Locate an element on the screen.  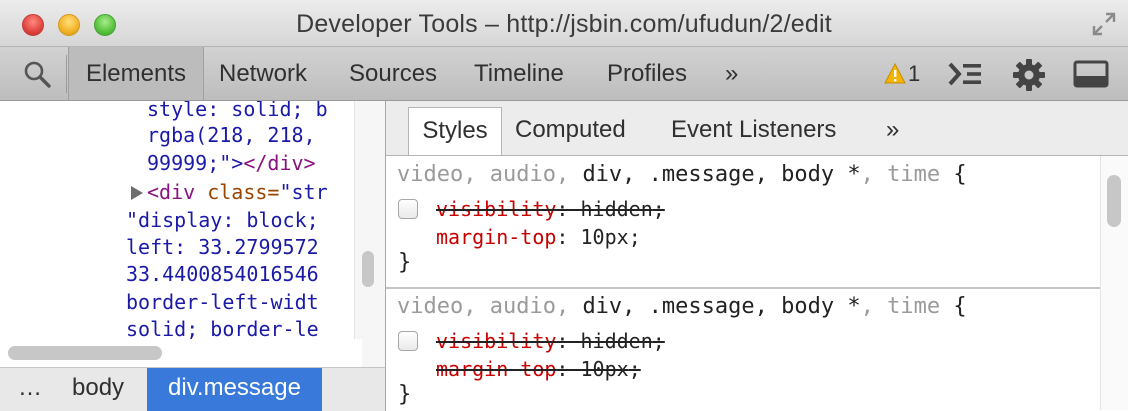
search-icon is located at coordinates (37, 74).